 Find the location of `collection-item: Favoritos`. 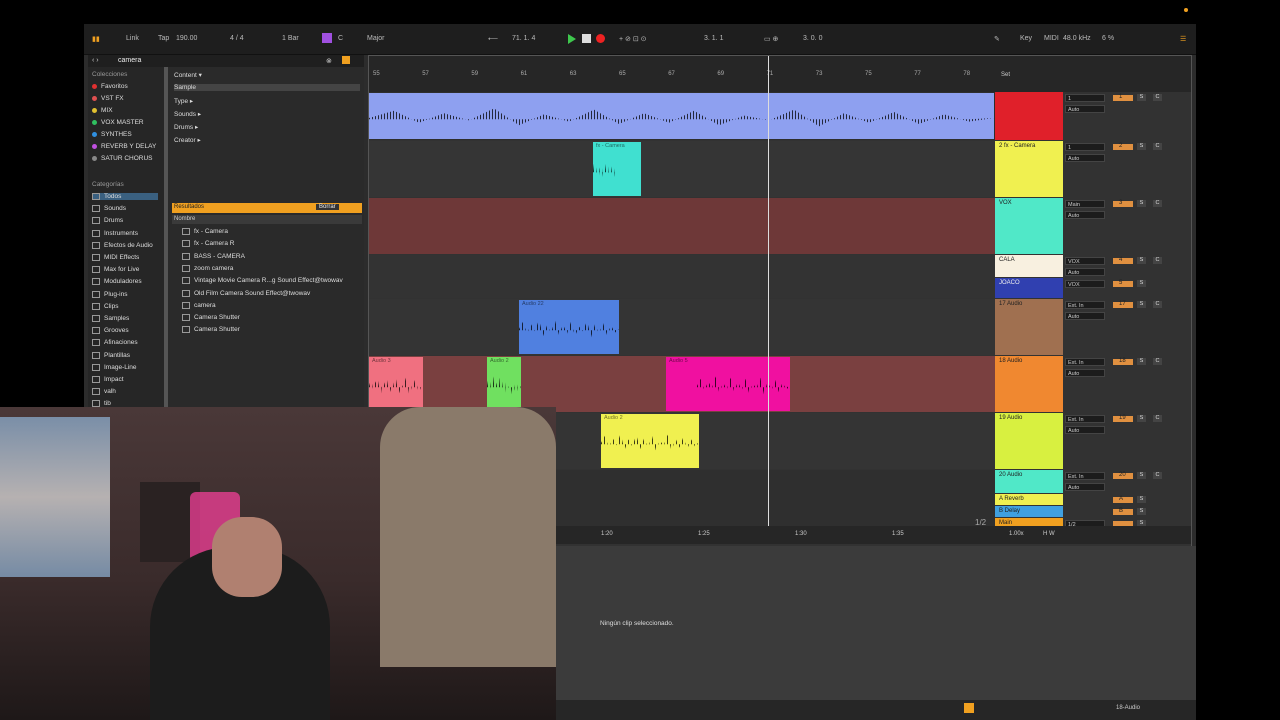

collection-item: Favoritos is located at coordinates (110, 86).